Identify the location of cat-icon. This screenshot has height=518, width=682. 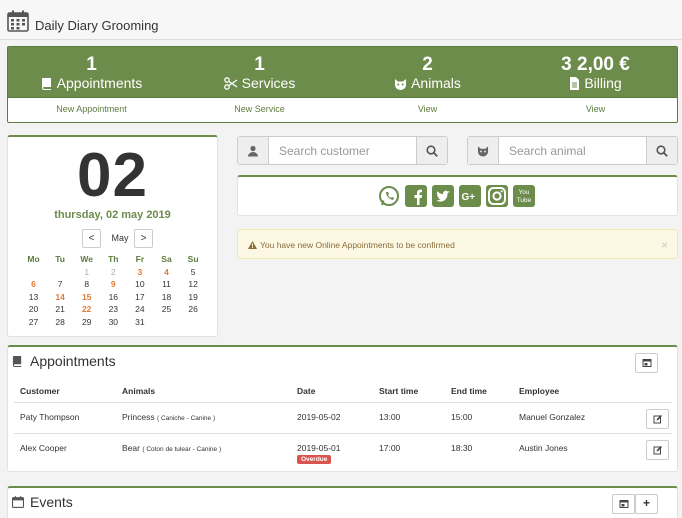
(483, 150).